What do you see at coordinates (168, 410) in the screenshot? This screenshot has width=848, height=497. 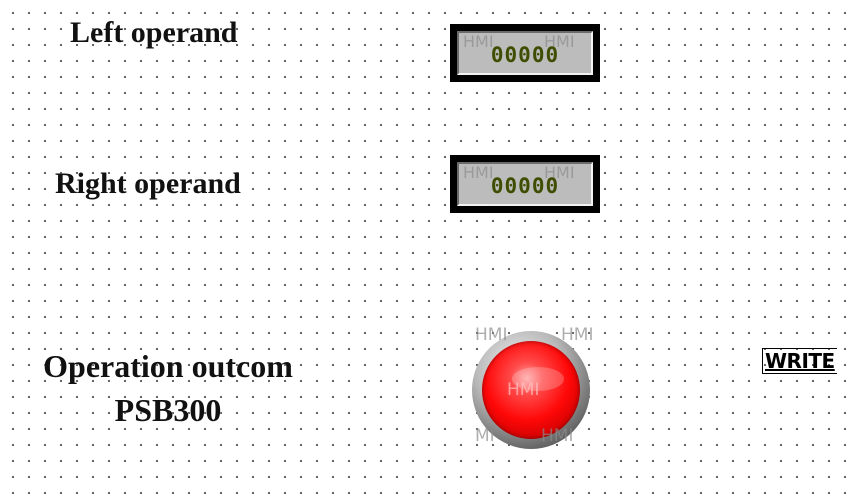 I see `operation-outcome-address: PSB300` at bounding box center [168, 410].